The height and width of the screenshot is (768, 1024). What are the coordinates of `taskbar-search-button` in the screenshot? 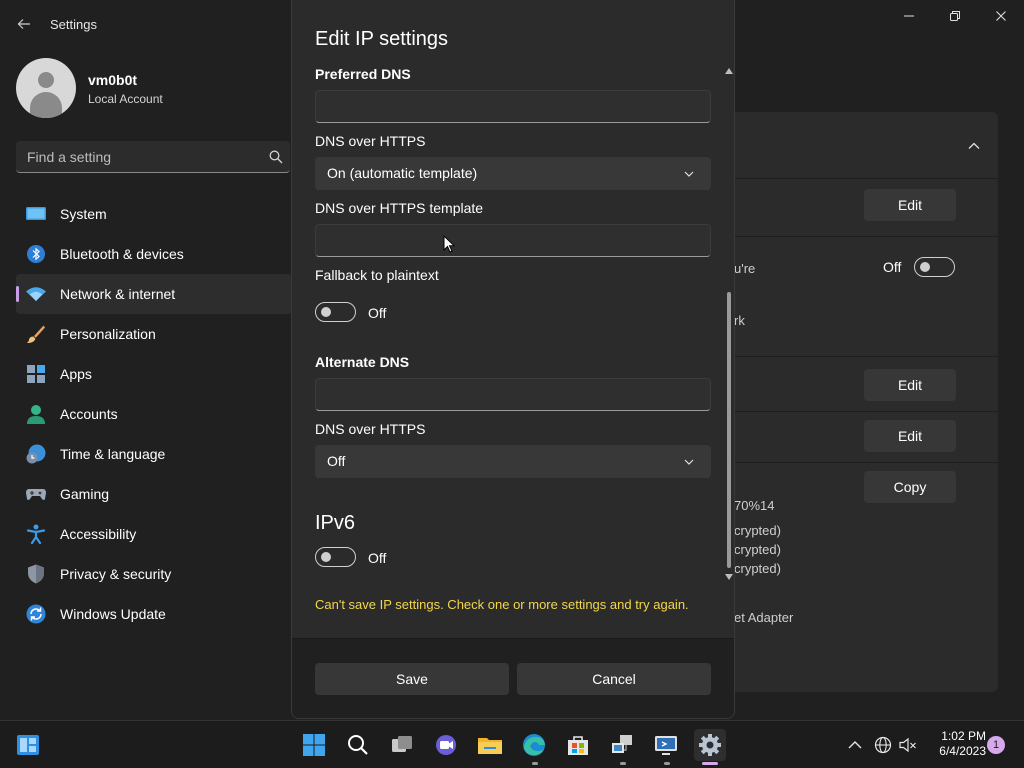 It's located at (358, 745).